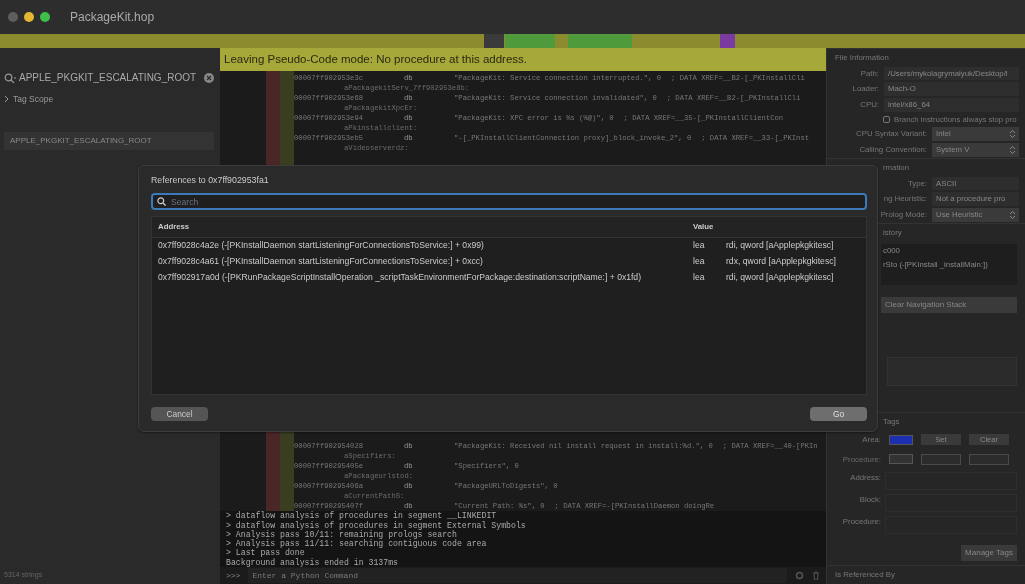 This screenshot has width=1025, height=584. What do you see at coordinates (112, 17) in the screenshot?
I see `window-title: PackageKit.hop` at bounding box center [112, 17].